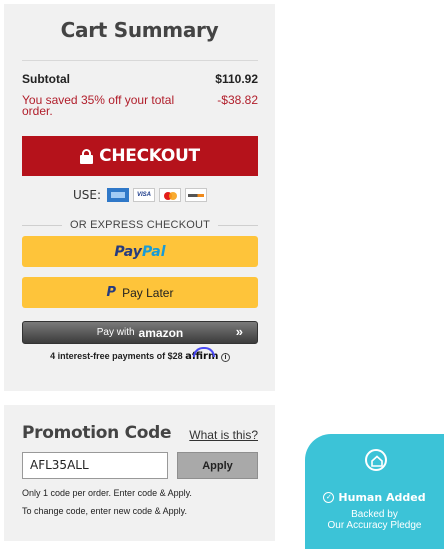 The height and width of the screenshot is (549, 444). I want to click on paypal-logo-pal: Pal, so click(153, 251).